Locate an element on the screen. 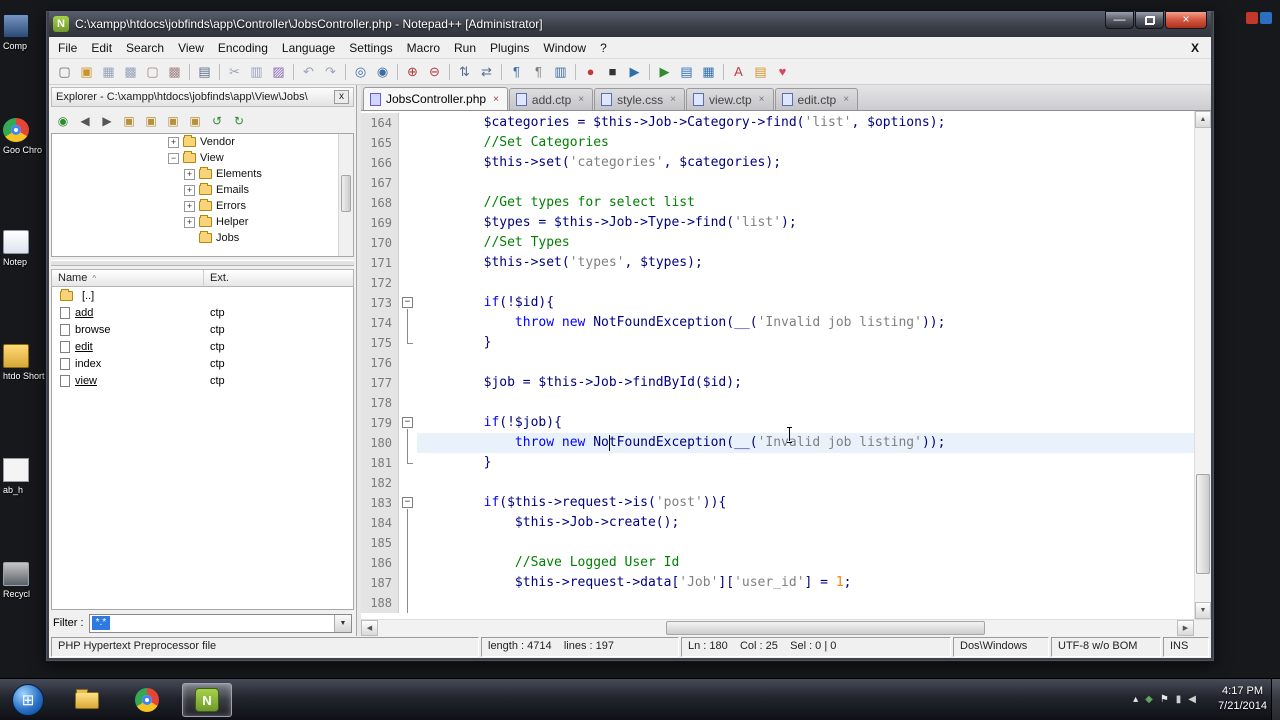 This screenshot has height=720, width=1280. menu-window: Window is located at coordinates (564, 48).